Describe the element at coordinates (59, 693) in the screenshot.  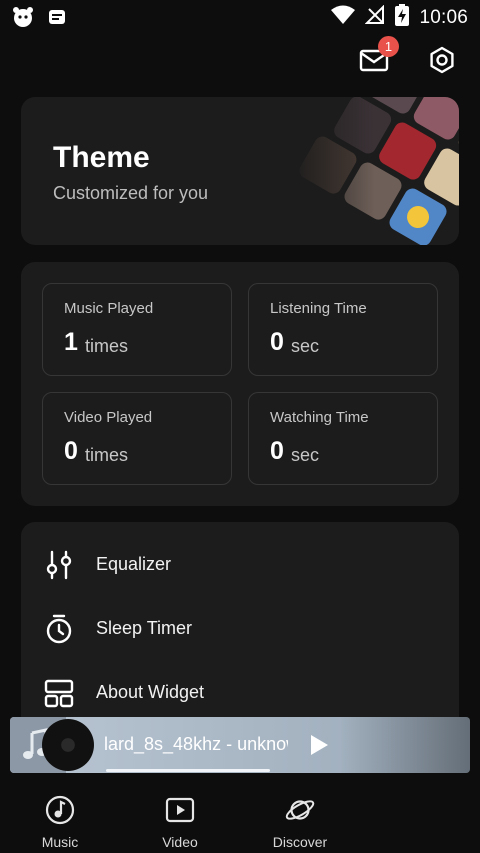
I see `widget-icon` at that location.